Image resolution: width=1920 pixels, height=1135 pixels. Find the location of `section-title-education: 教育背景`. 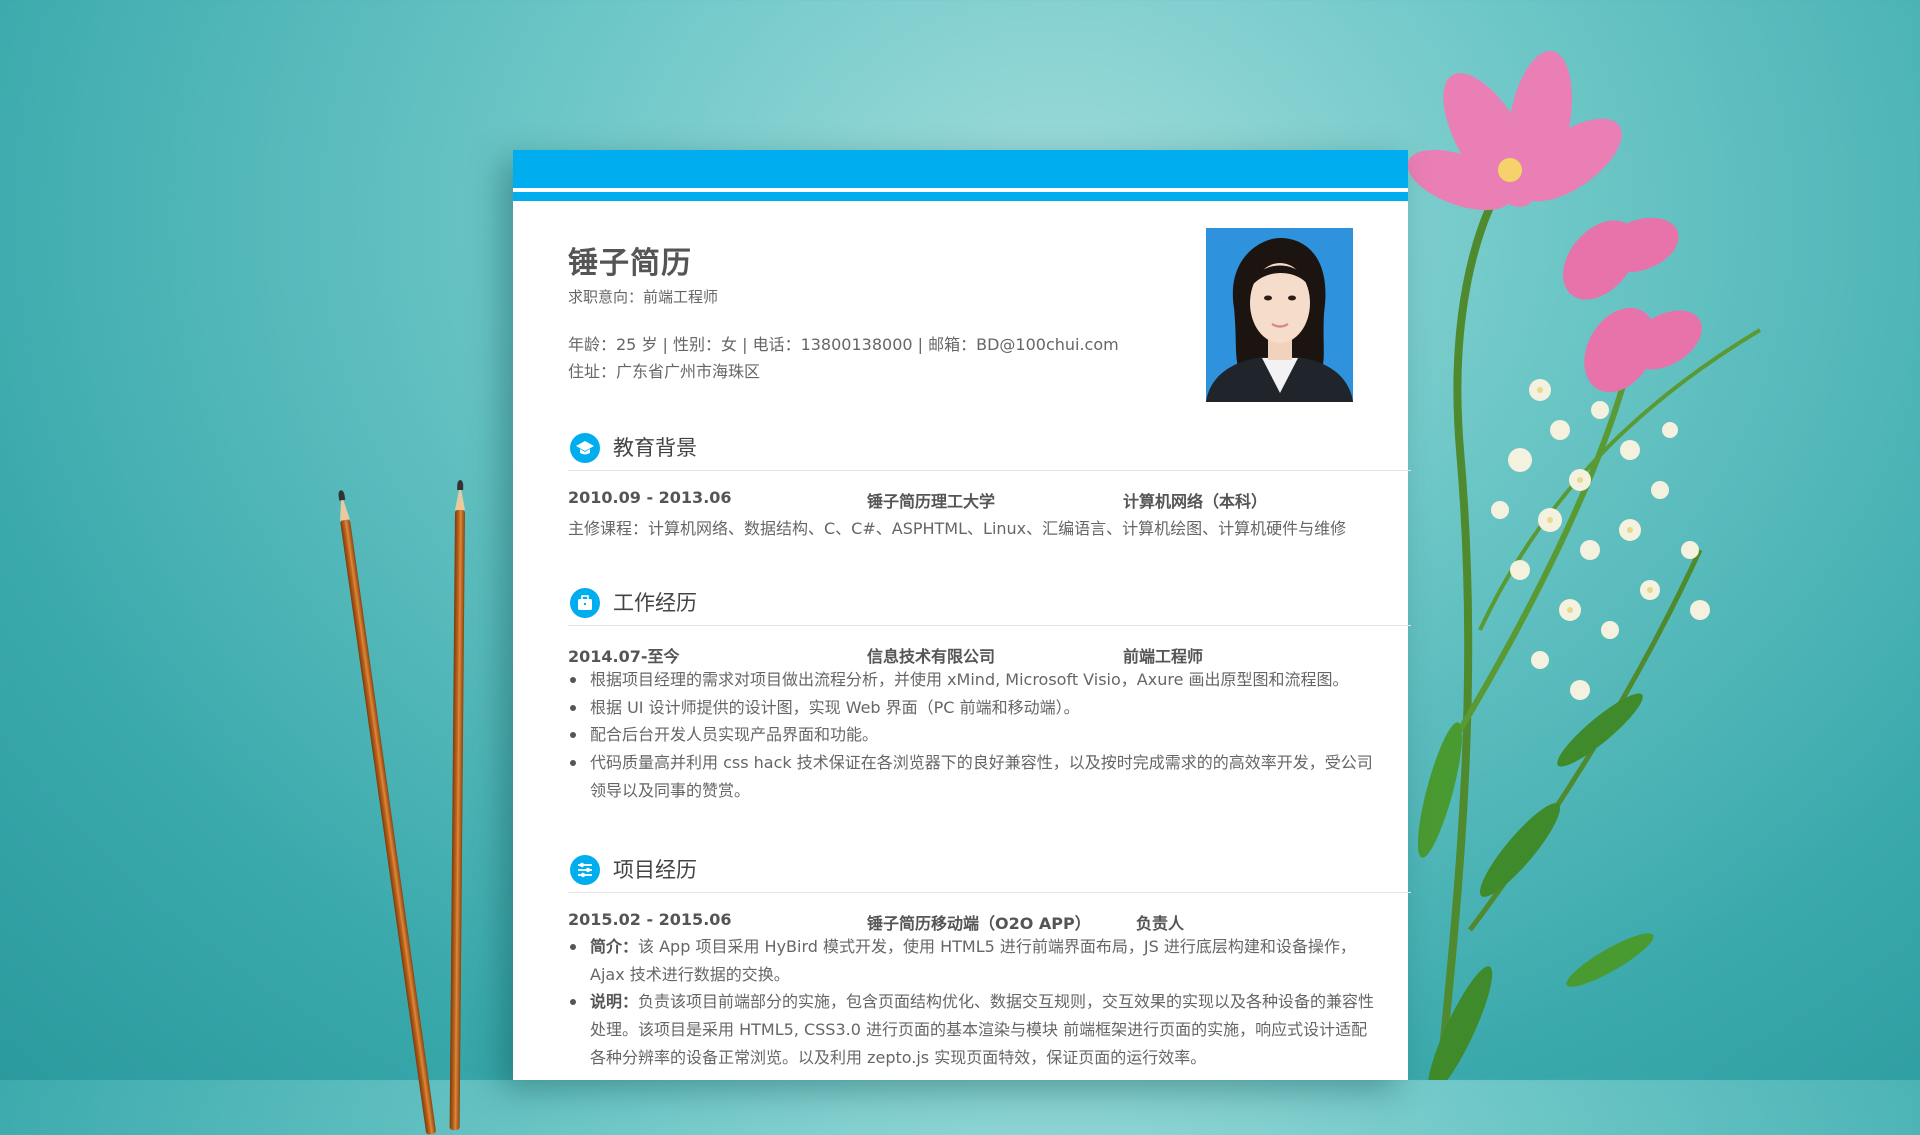

section-title-education: 教育背景 is located at coordinates (655, 448).